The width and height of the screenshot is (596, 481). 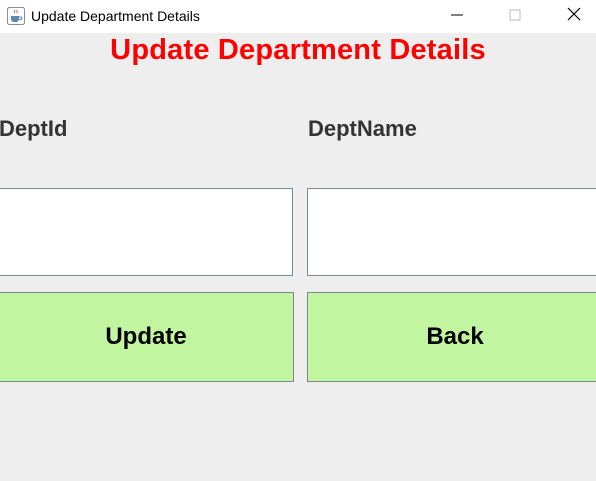 What do you see at coordinates (34, 128) in the screenshot?
I see `dept-id-label: DeptId` at bounding box center [34, 128].